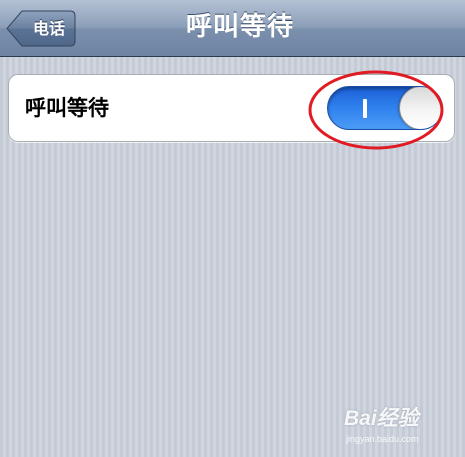 The width and height of the screenshot is (465, 457). What do you see at coordinates (239, 27) in the screenshot?
I see `page-title: 呼叫等待` at bounding box center [239, 27].